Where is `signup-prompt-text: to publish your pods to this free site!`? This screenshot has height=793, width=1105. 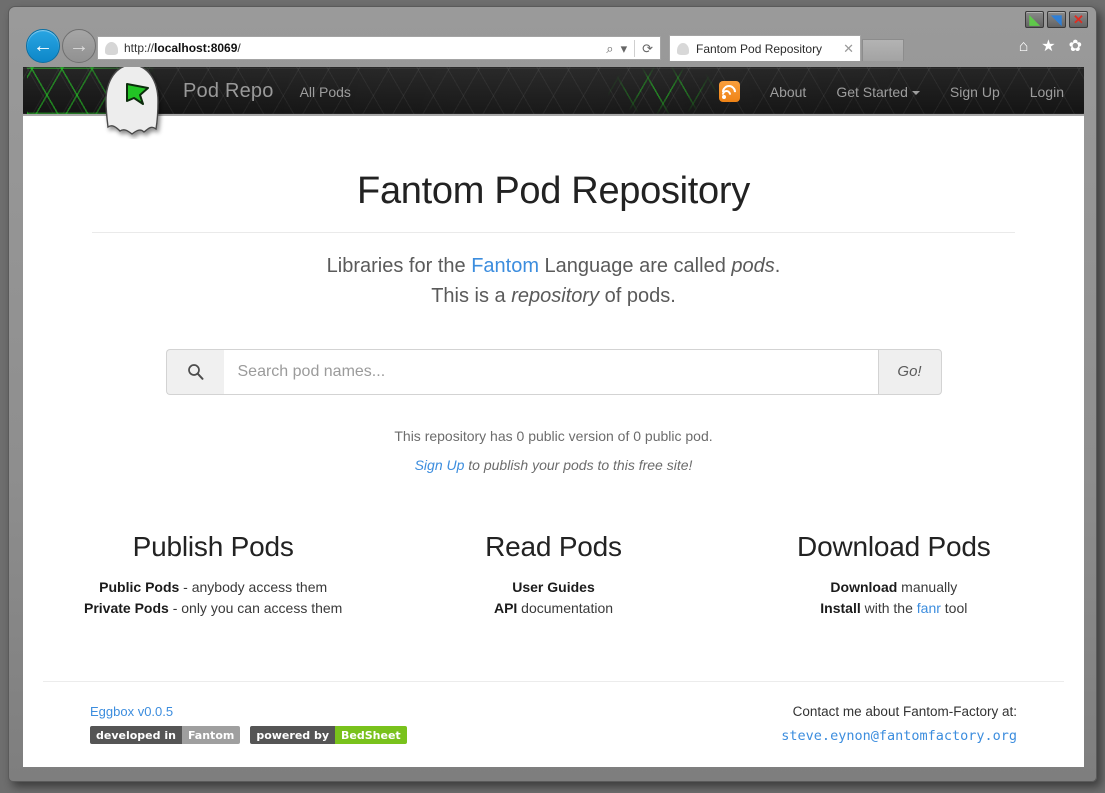 signup-prompt-text: to publish your pods to this free site! is located at coordinates (578, 464).